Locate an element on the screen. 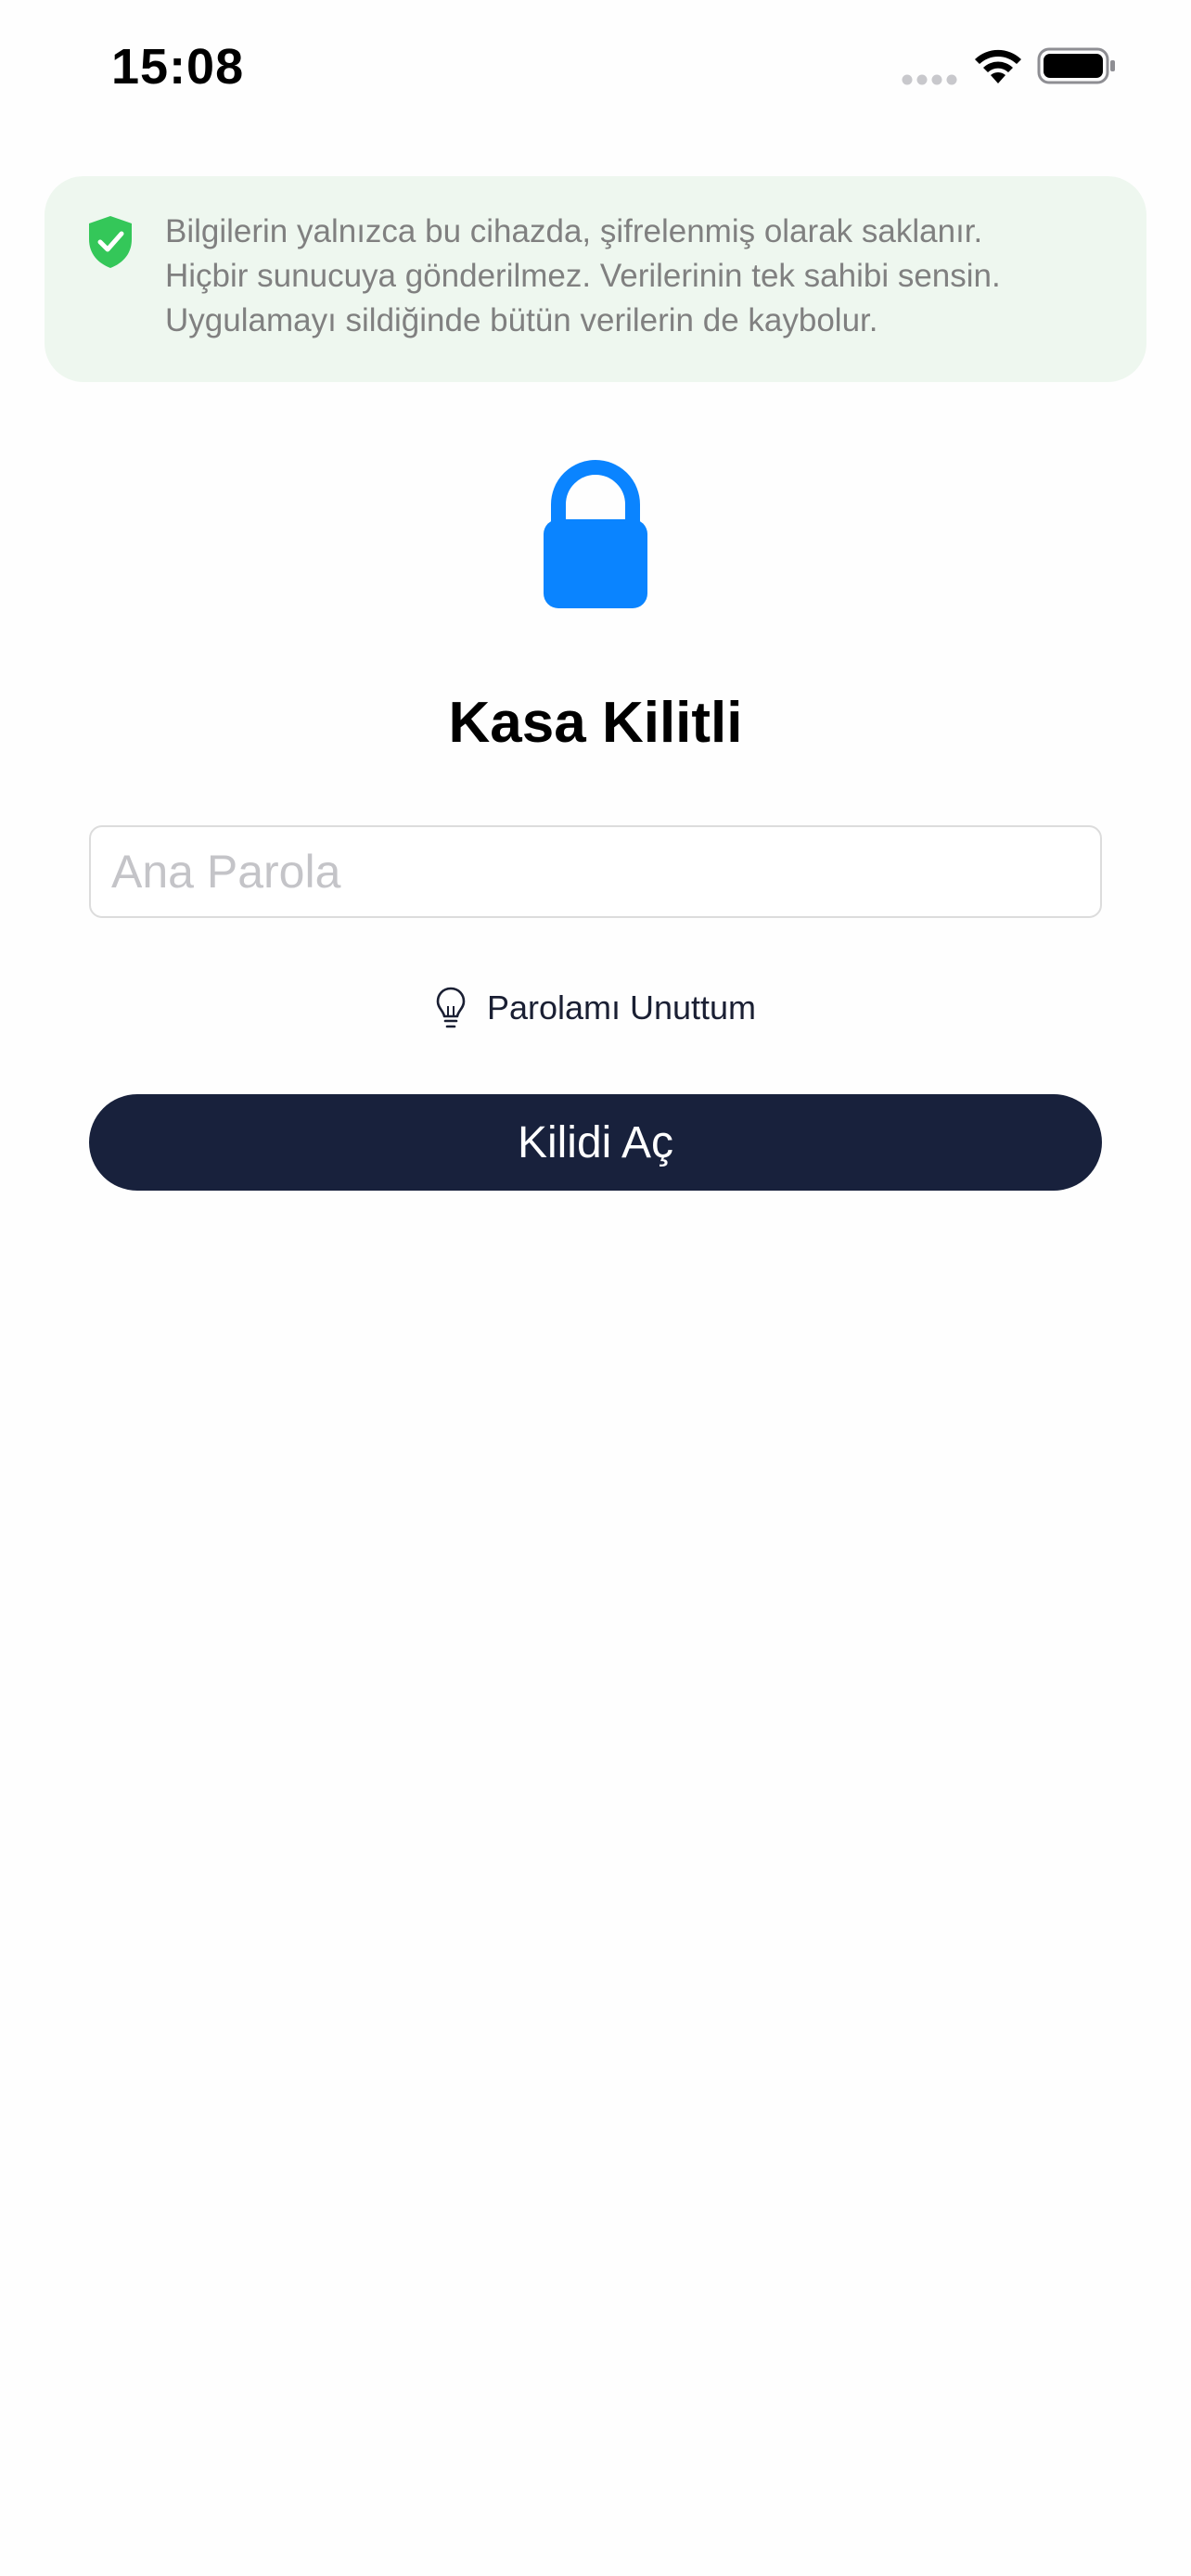  forgot-password-link: Parolamı Unuttum is located at coordinates (595, 1008).